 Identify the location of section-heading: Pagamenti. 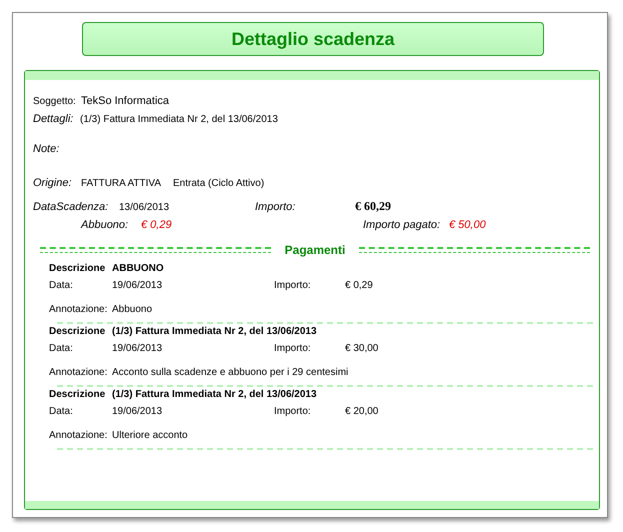
(315, 250).